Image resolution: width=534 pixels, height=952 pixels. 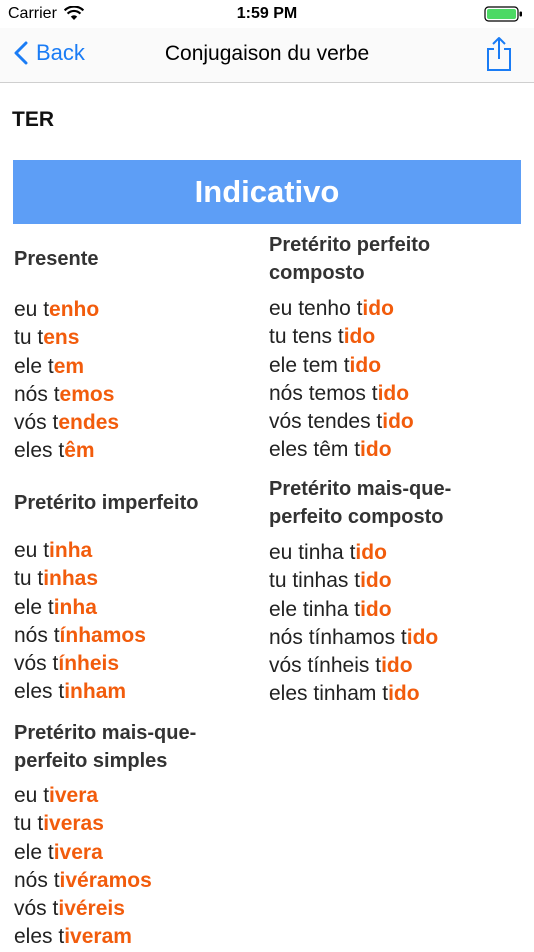 I want to click on conjugation-row: ele tem tido, so click(x=389, y=366).